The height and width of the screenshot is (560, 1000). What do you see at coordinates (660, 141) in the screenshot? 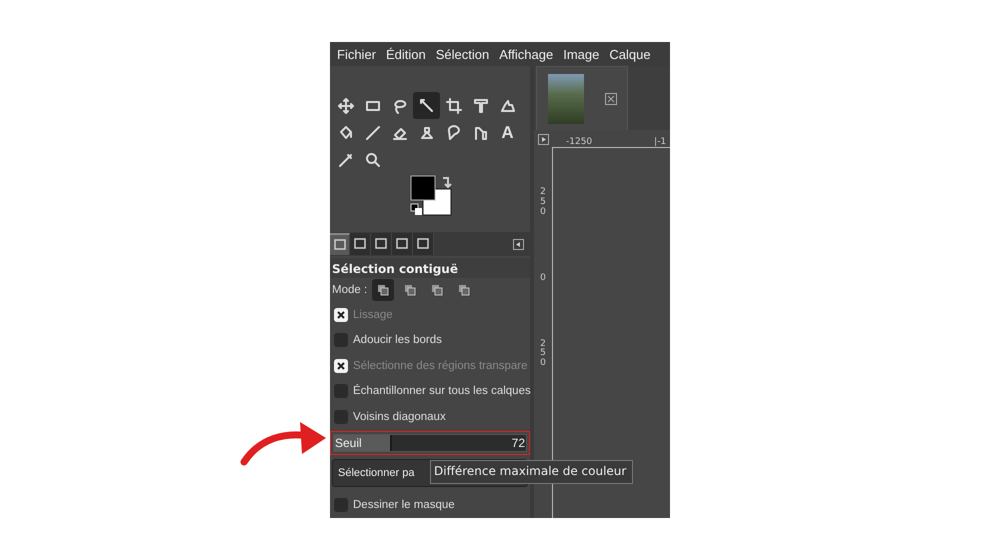
I see `ruler-label: |-1` at bounding box center [660, 141].